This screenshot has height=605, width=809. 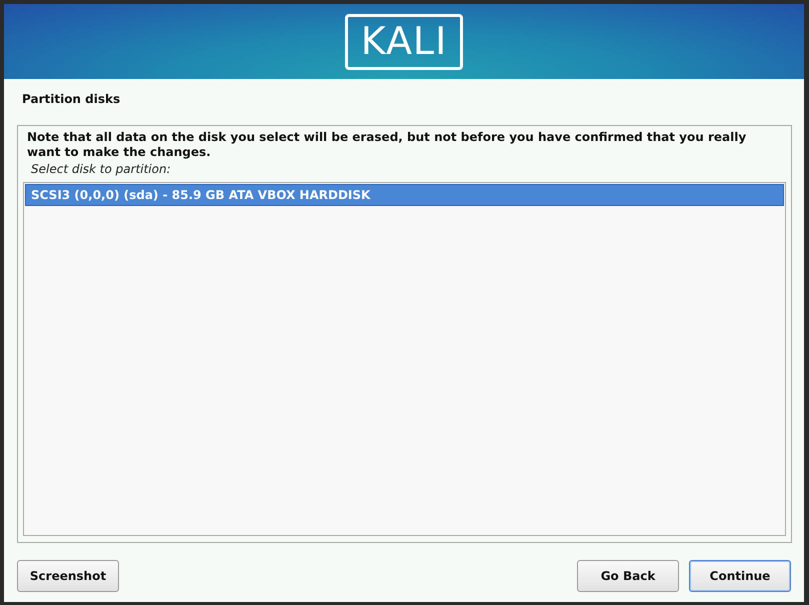 What do you see at coordinates (404, 42) in the screenshot?
I see `logo: KALI` at bounding box center [404, 42].